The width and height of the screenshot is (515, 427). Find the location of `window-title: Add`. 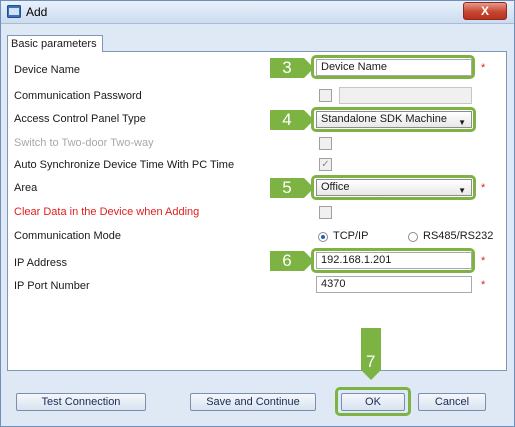

window-title: Add is located at coordinates (37, 12).